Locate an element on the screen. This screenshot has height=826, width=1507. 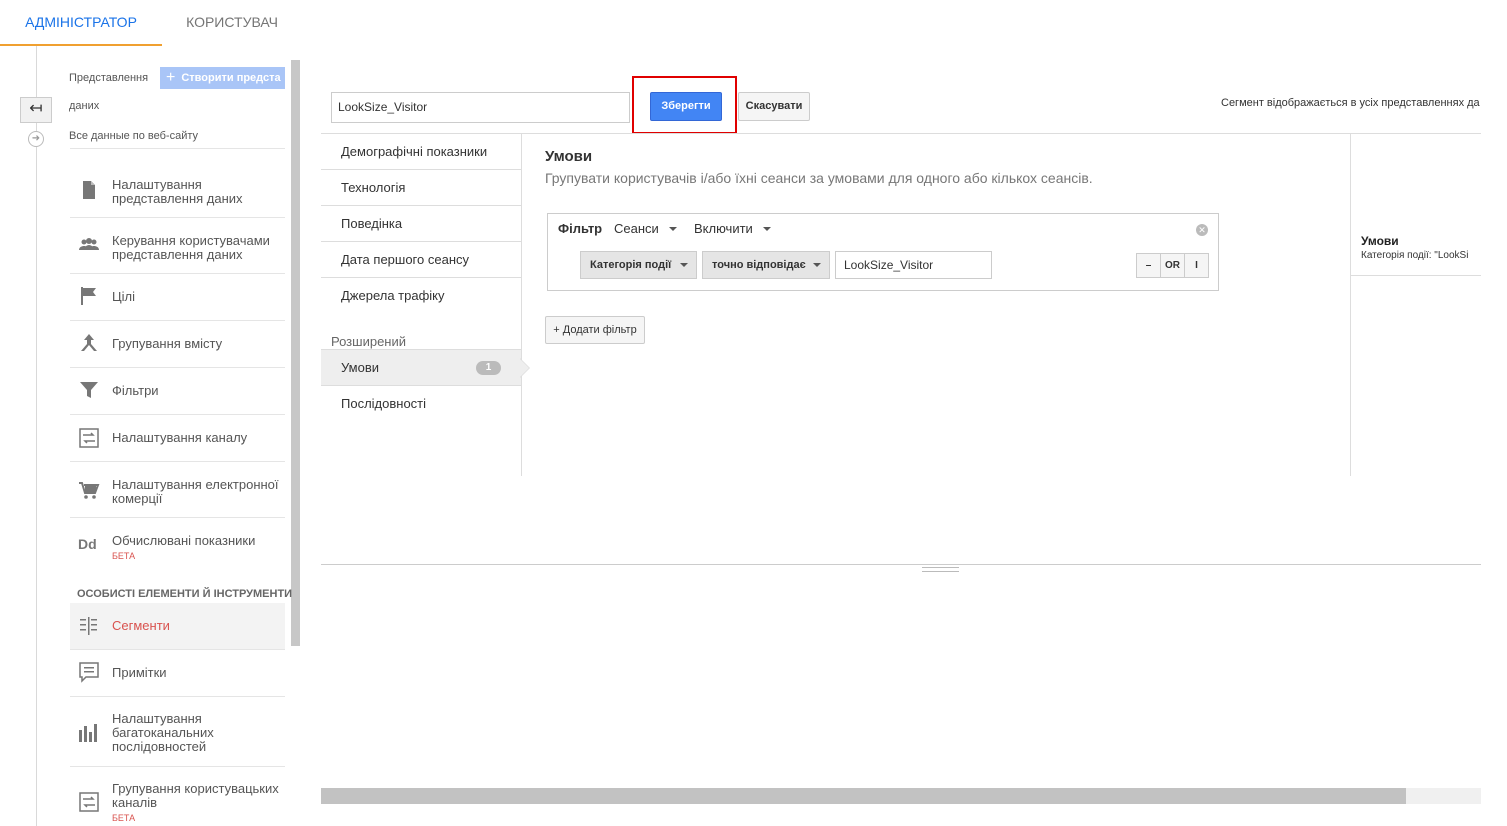
grouping-icon is located at coordinates (89, 342).